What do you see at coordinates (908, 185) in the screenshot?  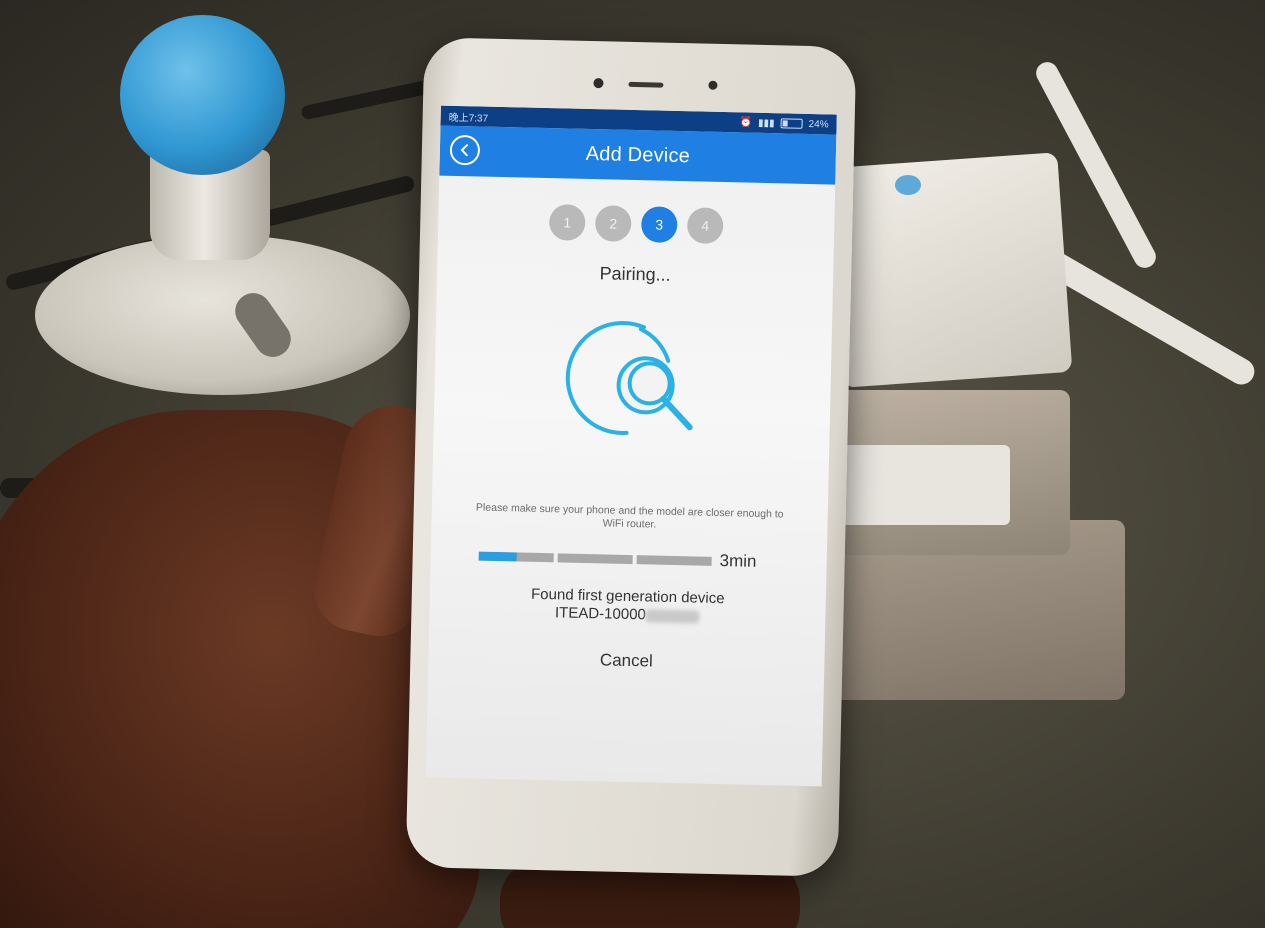 I see `sonoff-button` at bounding box center [908, 185].